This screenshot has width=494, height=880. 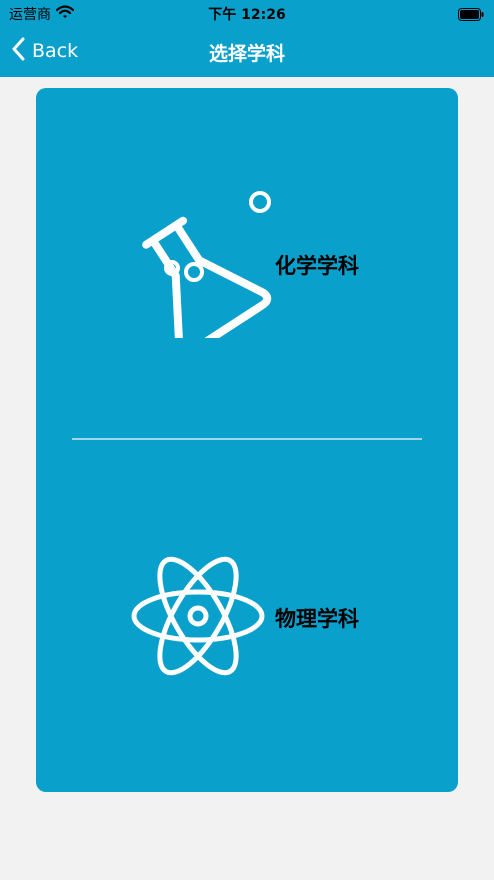 I want to click on status-bar: 运营商 下午 12:26, so click(x=247, y=13).